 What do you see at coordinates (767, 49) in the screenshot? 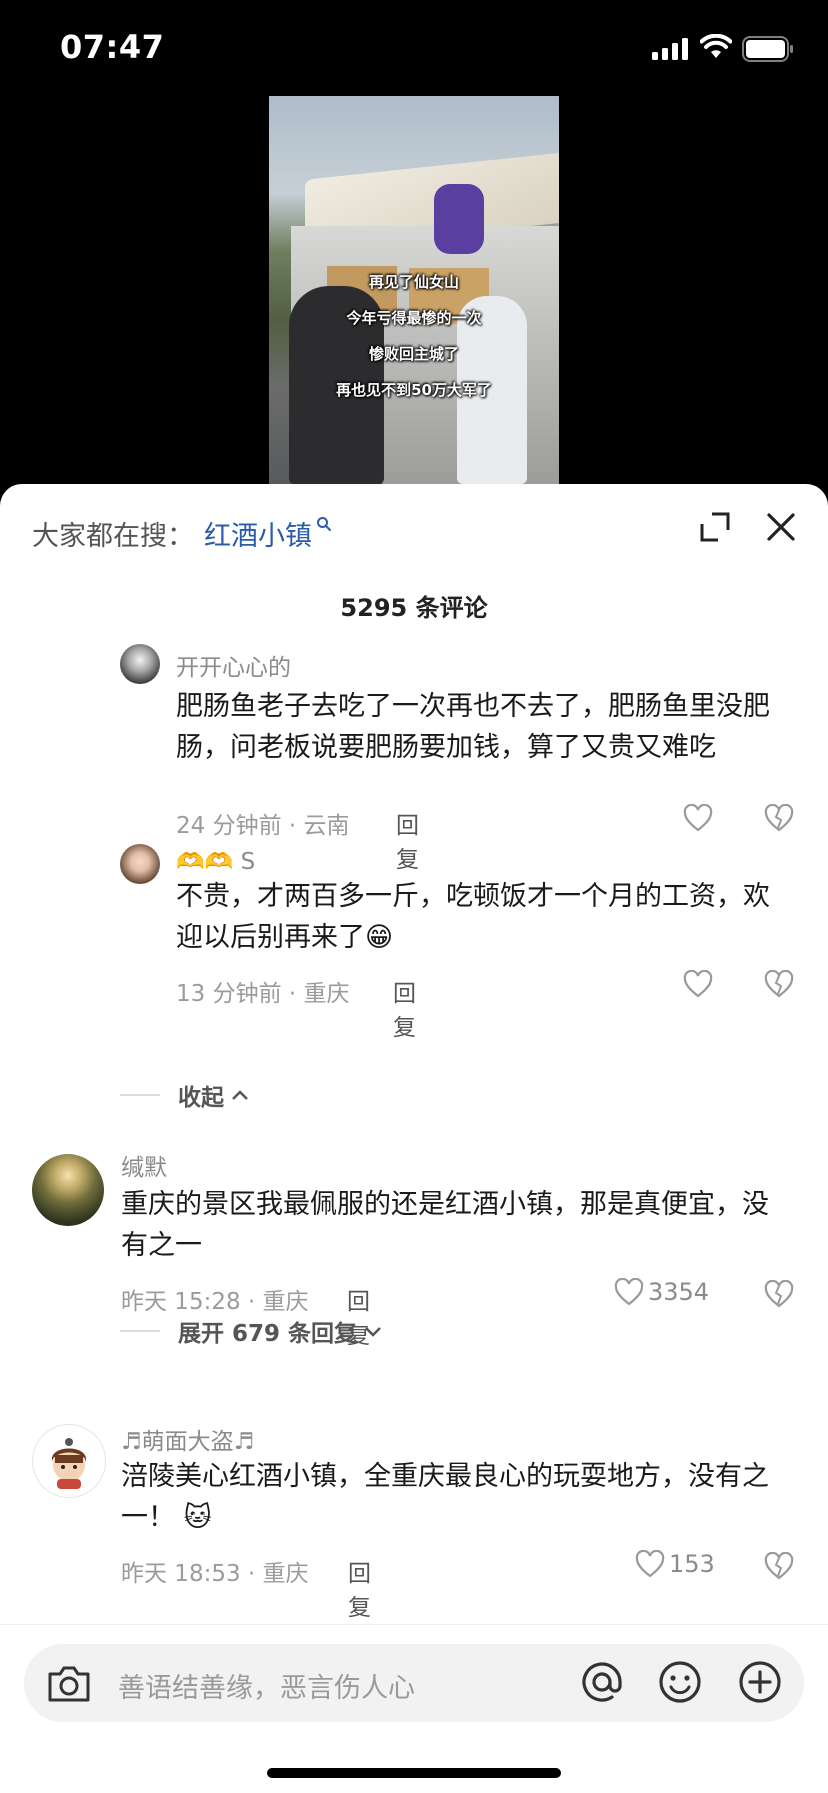
I see `battery-icon` at bounding box center [767, 49].